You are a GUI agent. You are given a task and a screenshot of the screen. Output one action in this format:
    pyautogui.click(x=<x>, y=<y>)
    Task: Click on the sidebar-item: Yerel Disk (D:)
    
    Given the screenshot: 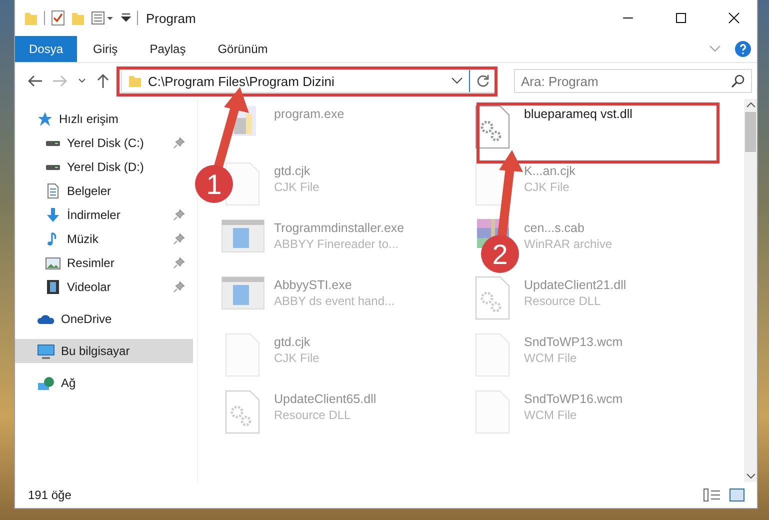 What is the action you would take?
    pyautogui.click(x=104, y=167)
    